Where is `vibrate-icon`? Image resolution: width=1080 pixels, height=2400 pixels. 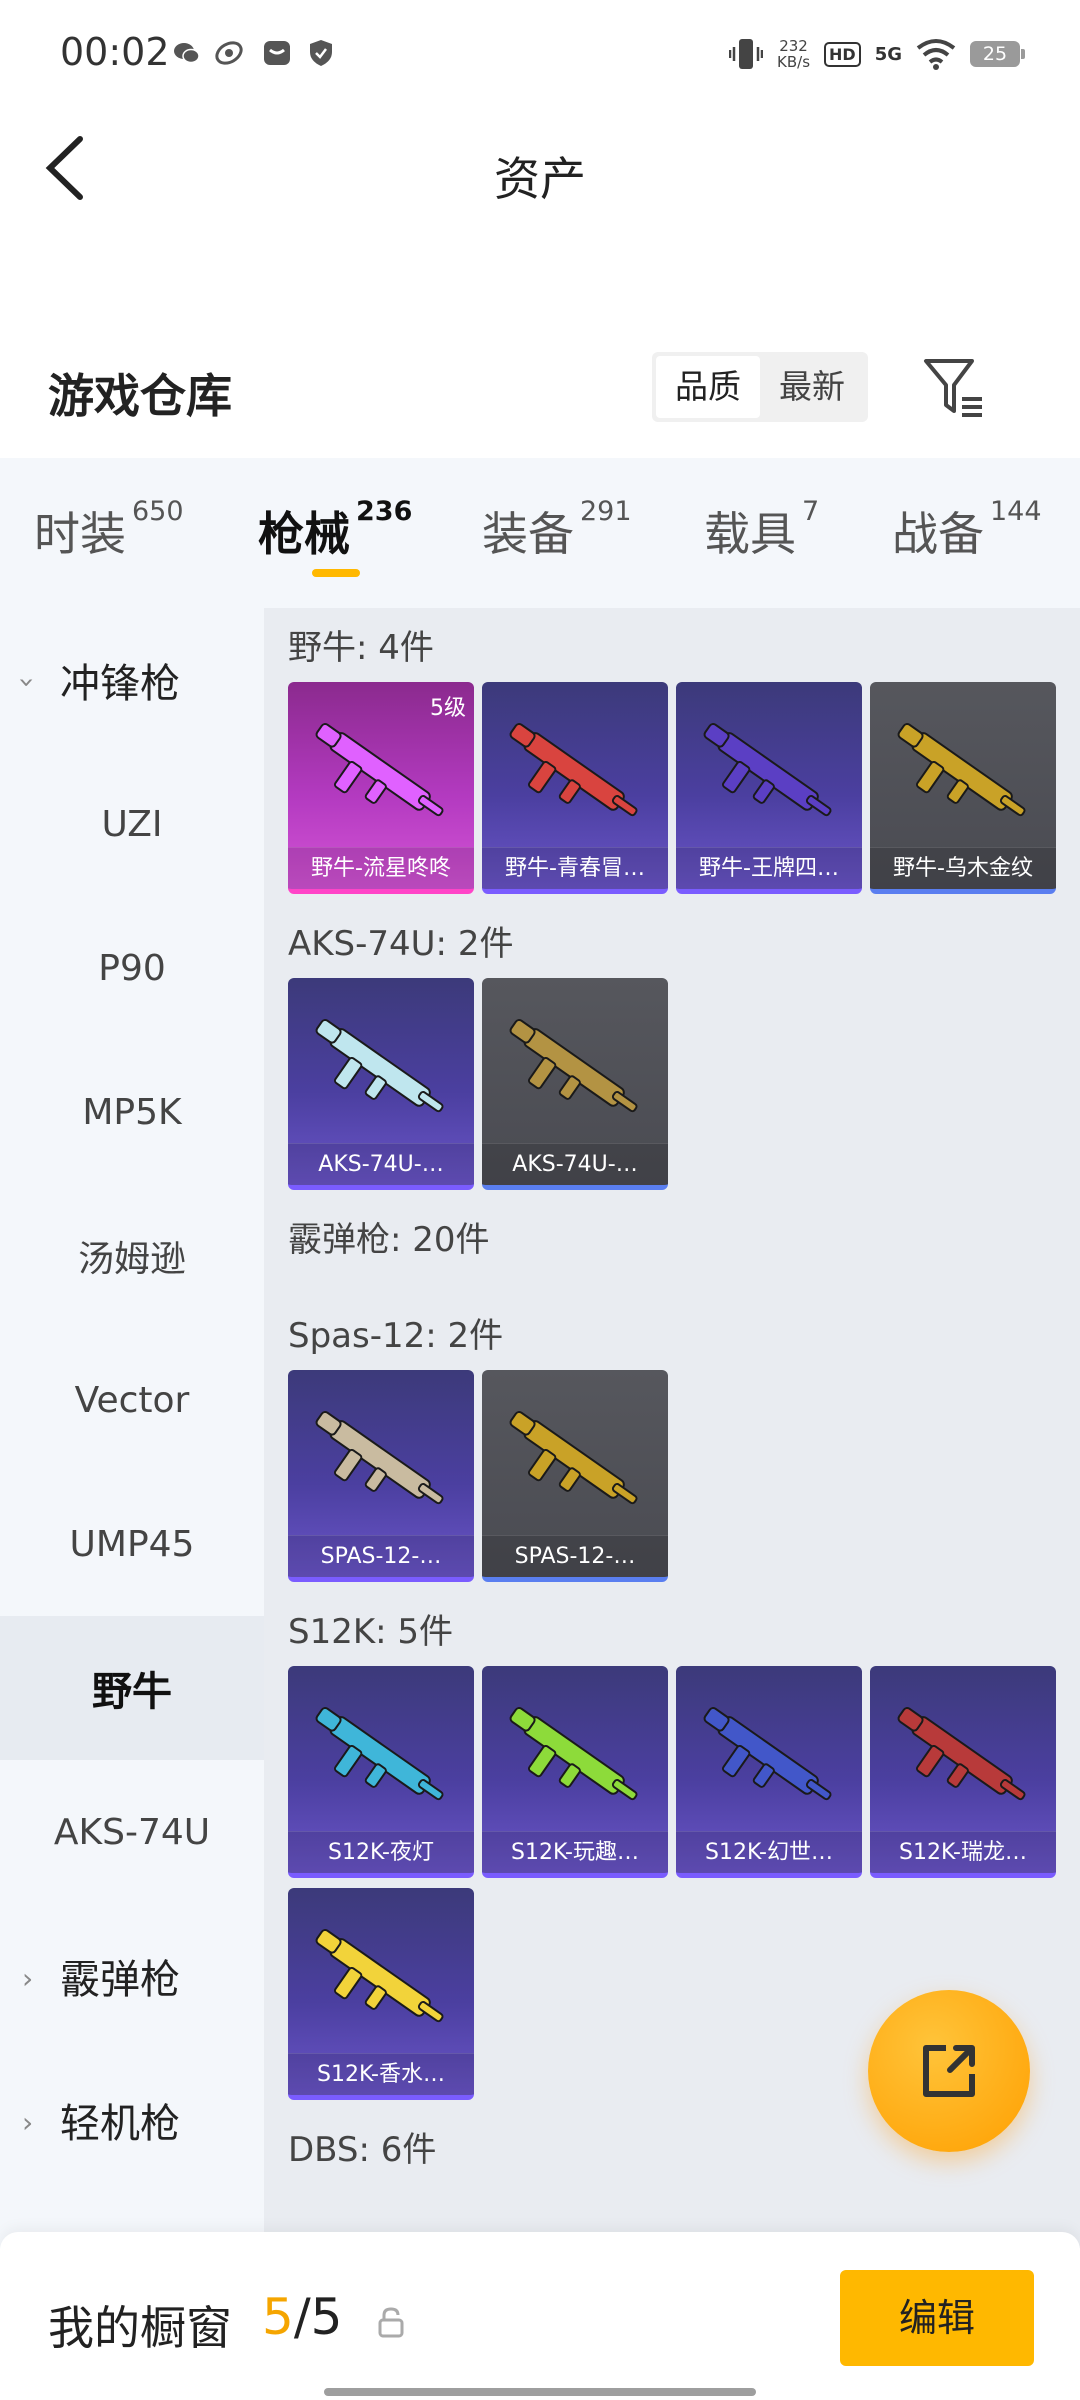
vibrate-icon is located at coordinates (746, 54).